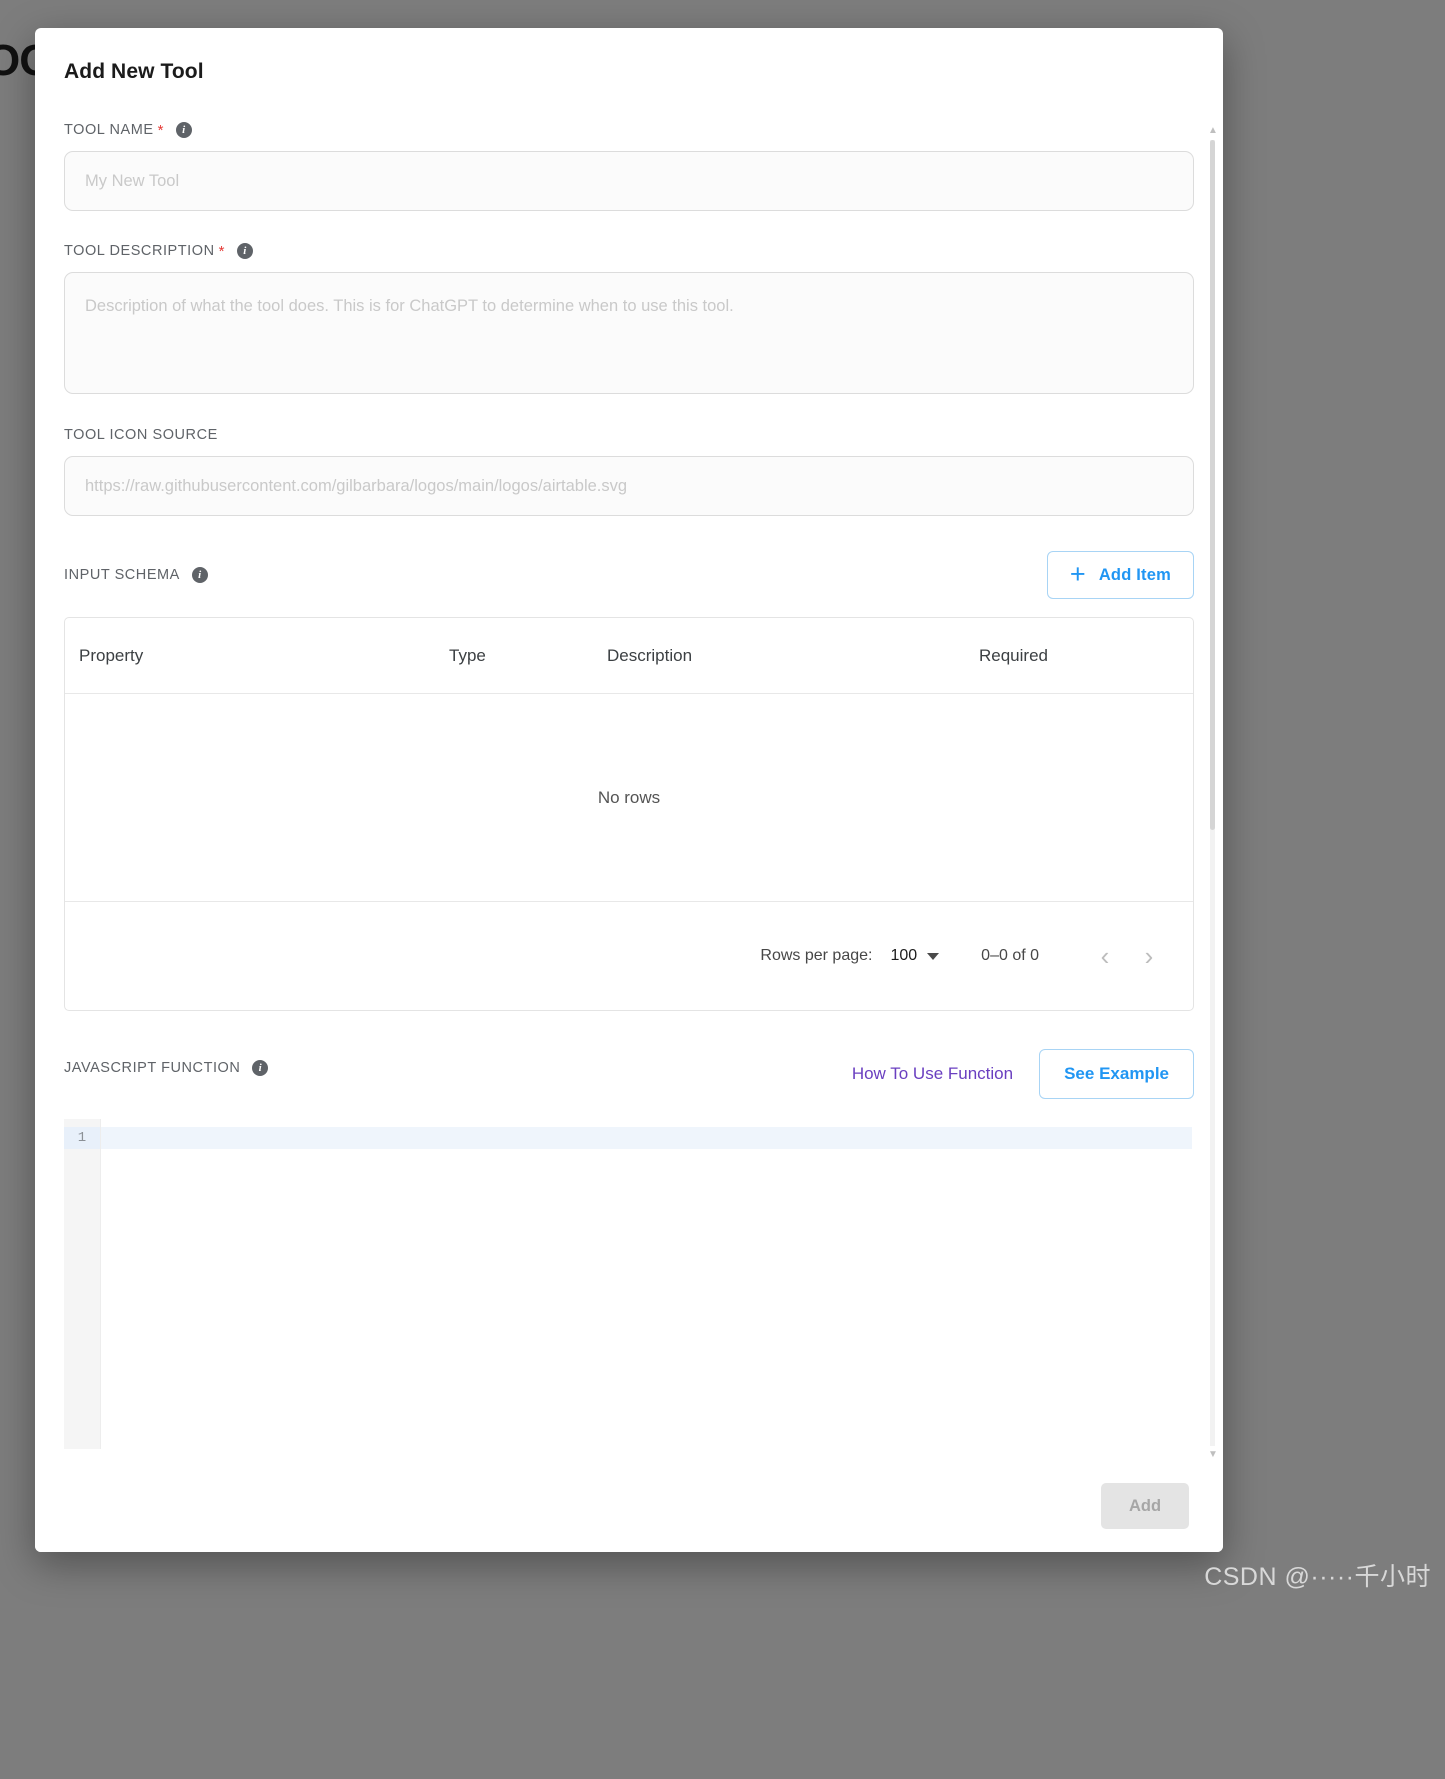 The height and width of the screenshot is (1779, 1445). Describe the element at coordinates (82, 1284) in the screenshot. I see `editor-gutter: 1` at that location.